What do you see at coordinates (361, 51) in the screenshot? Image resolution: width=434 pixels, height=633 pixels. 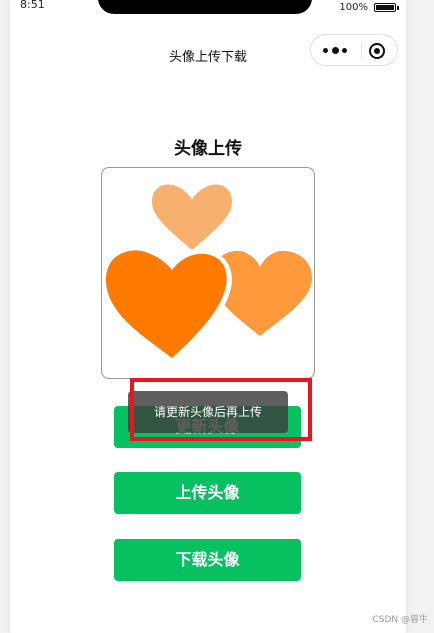 I see `capsule-divider` at bounding box center [361, 51].